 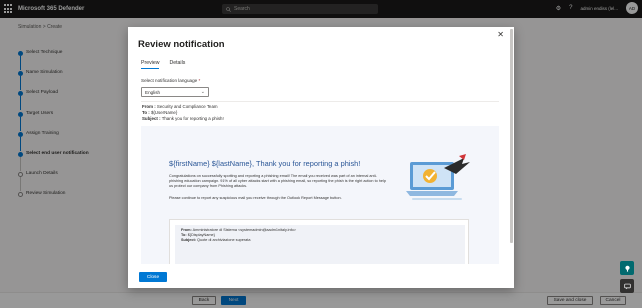 What do you see at coordinates (201, 235) in the screenshot?
I see `meta-to-value: ${DisplayName}` at bounding box center [201, 235].